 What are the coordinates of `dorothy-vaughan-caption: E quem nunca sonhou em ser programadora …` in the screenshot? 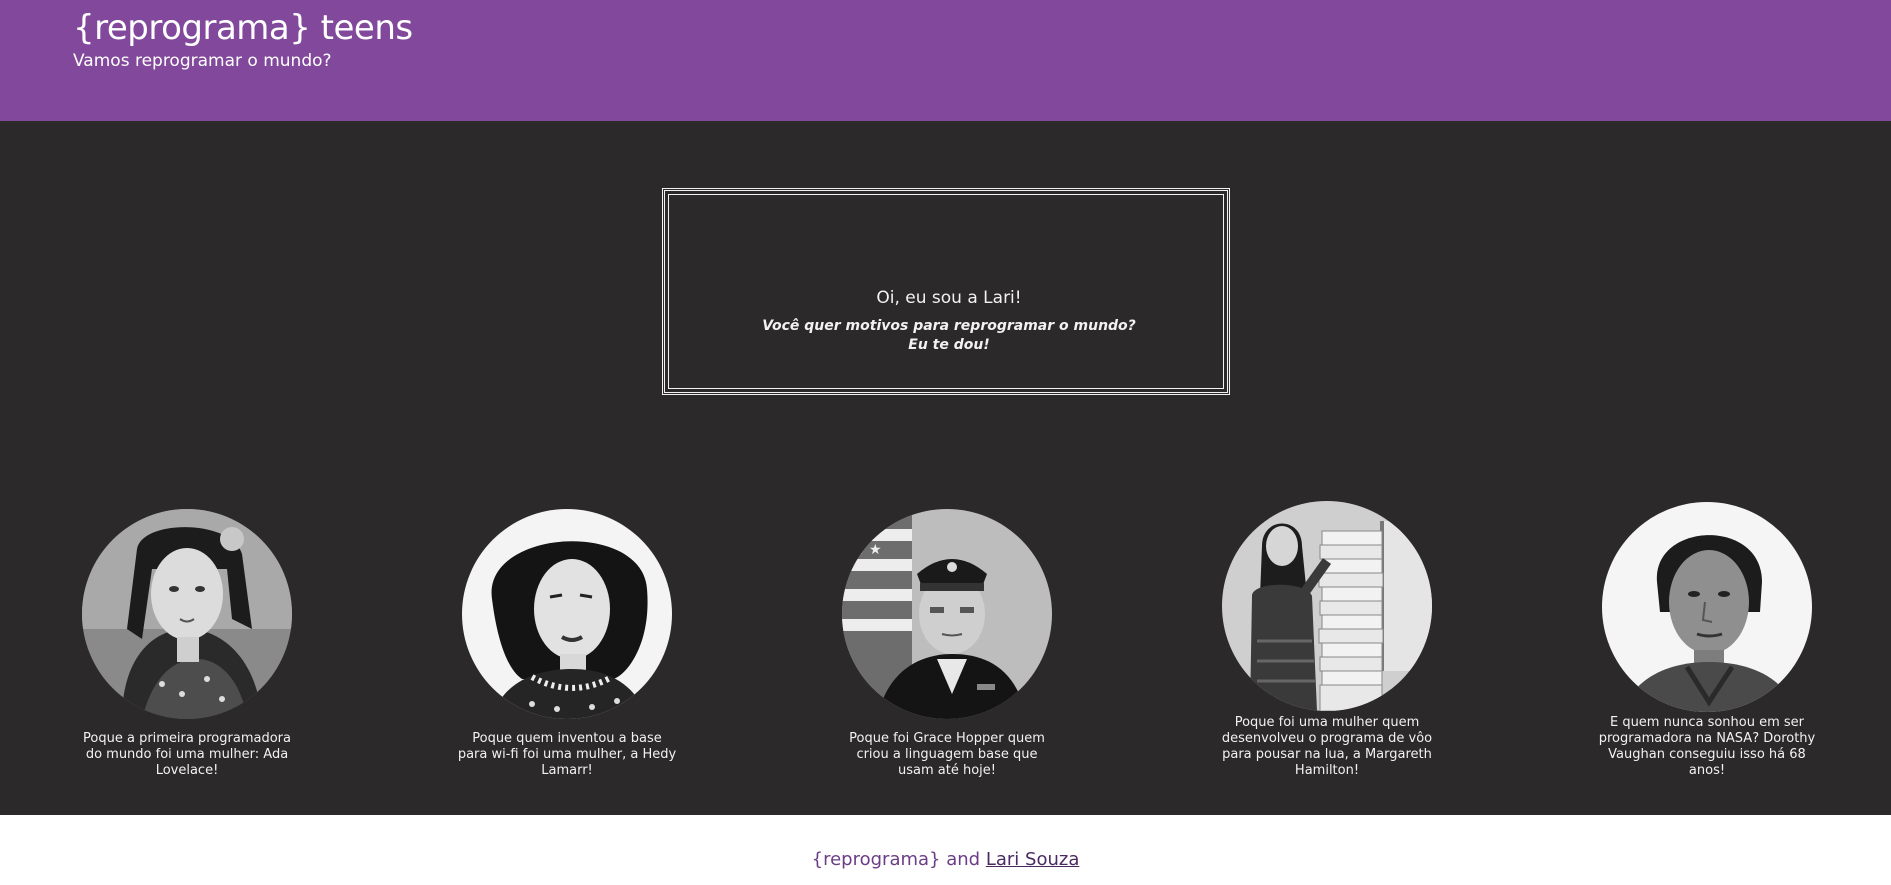 It's located at (1707, 746).